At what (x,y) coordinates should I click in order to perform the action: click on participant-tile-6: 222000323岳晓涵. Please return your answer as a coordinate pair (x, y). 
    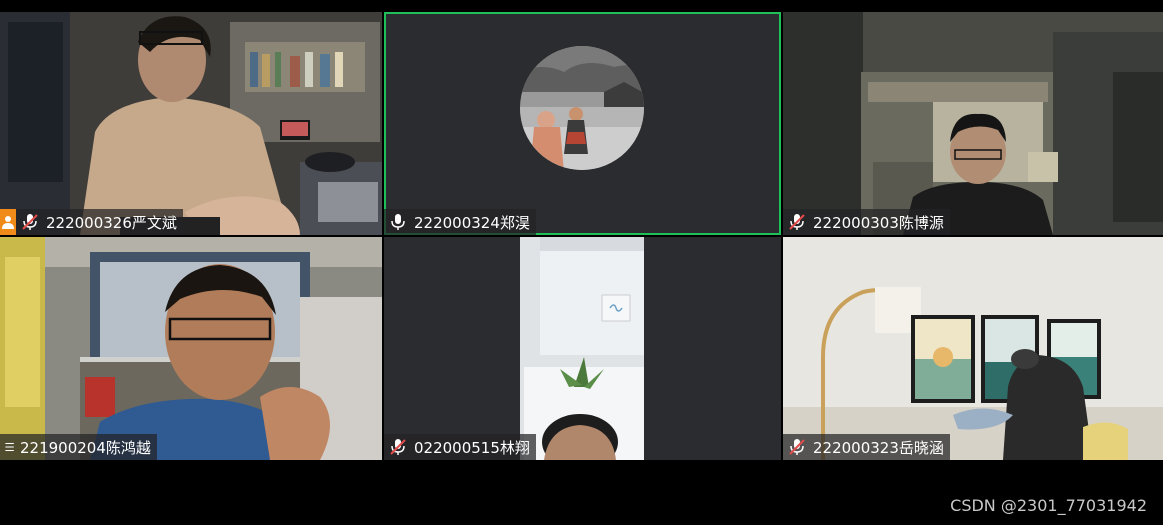
    Looking at the image, I should click on (973, 348).